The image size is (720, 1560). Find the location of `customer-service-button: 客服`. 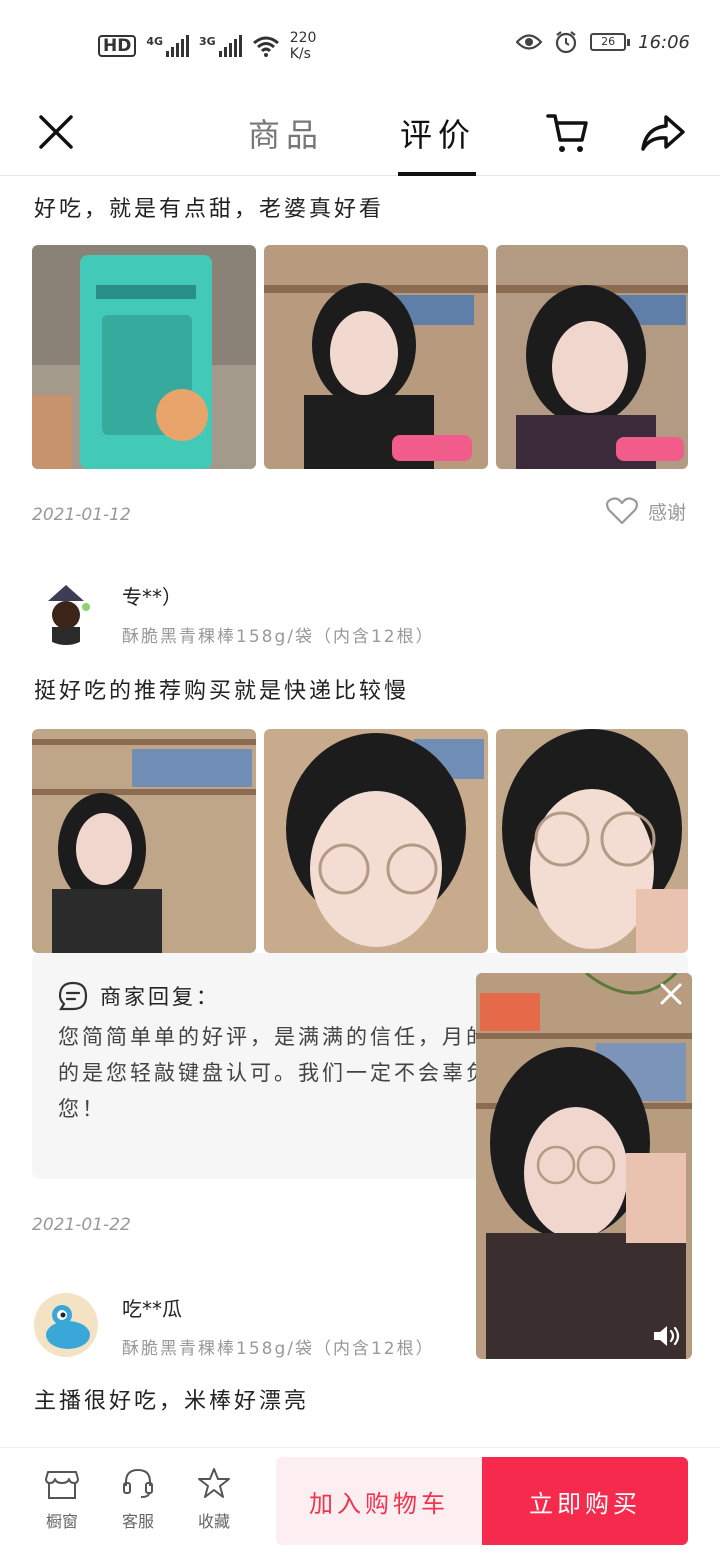

customer-service-button: 客服 is located at coordinates (138, 1499).